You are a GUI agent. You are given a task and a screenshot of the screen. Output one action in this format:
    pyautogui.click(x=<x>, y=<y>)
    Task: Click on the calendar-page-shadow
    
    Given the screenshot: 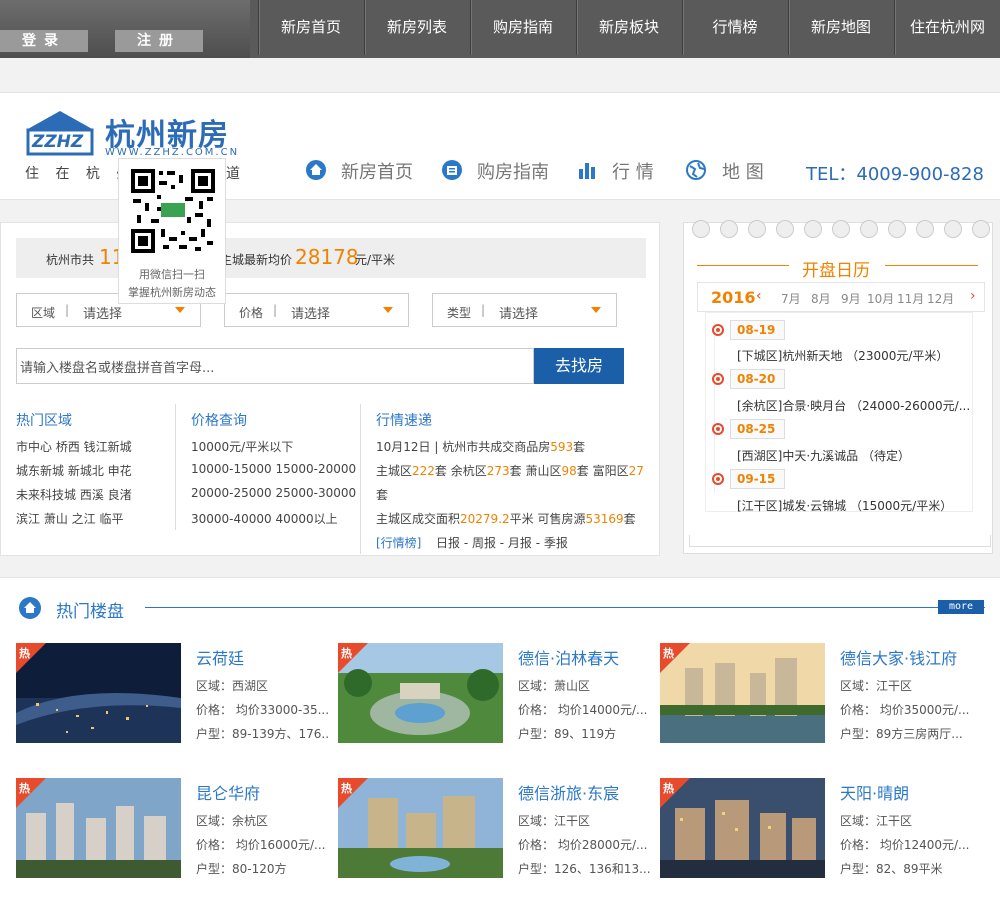 What is the action you would take?
    pyautogui.click(x=840, y=541)
    